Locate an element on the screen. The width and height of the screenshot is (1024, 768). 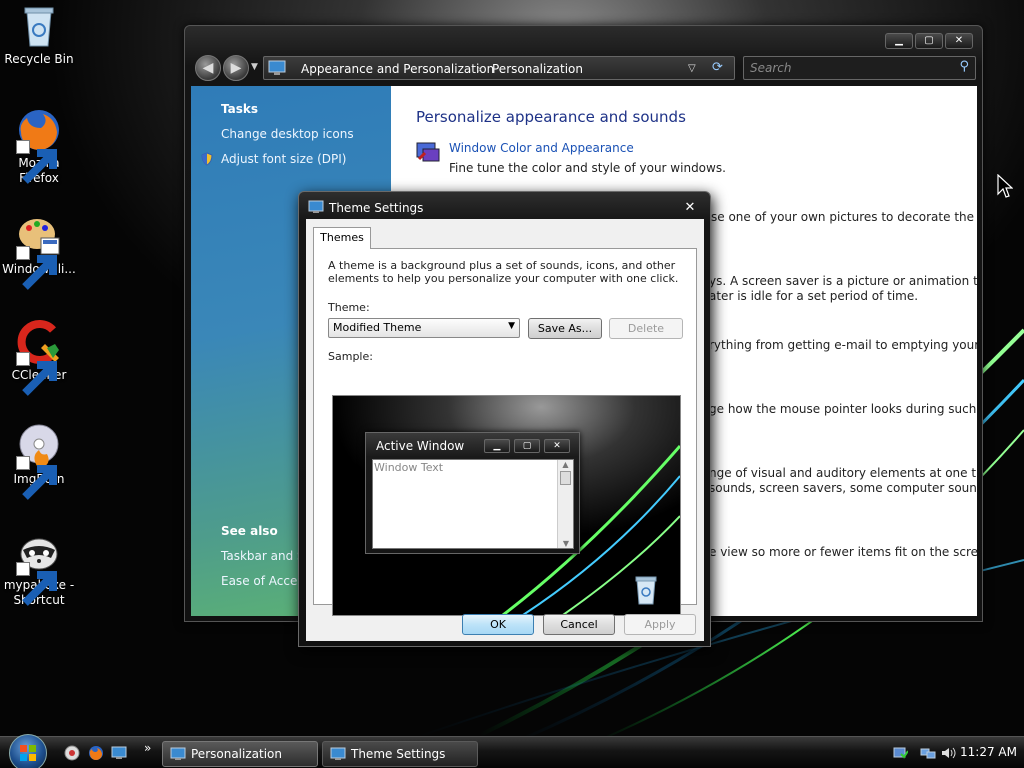
preview-active-window: Active Window ▁ ▢ ✕ Window Text ▲ ▼ is located at coordinates (472, 493).